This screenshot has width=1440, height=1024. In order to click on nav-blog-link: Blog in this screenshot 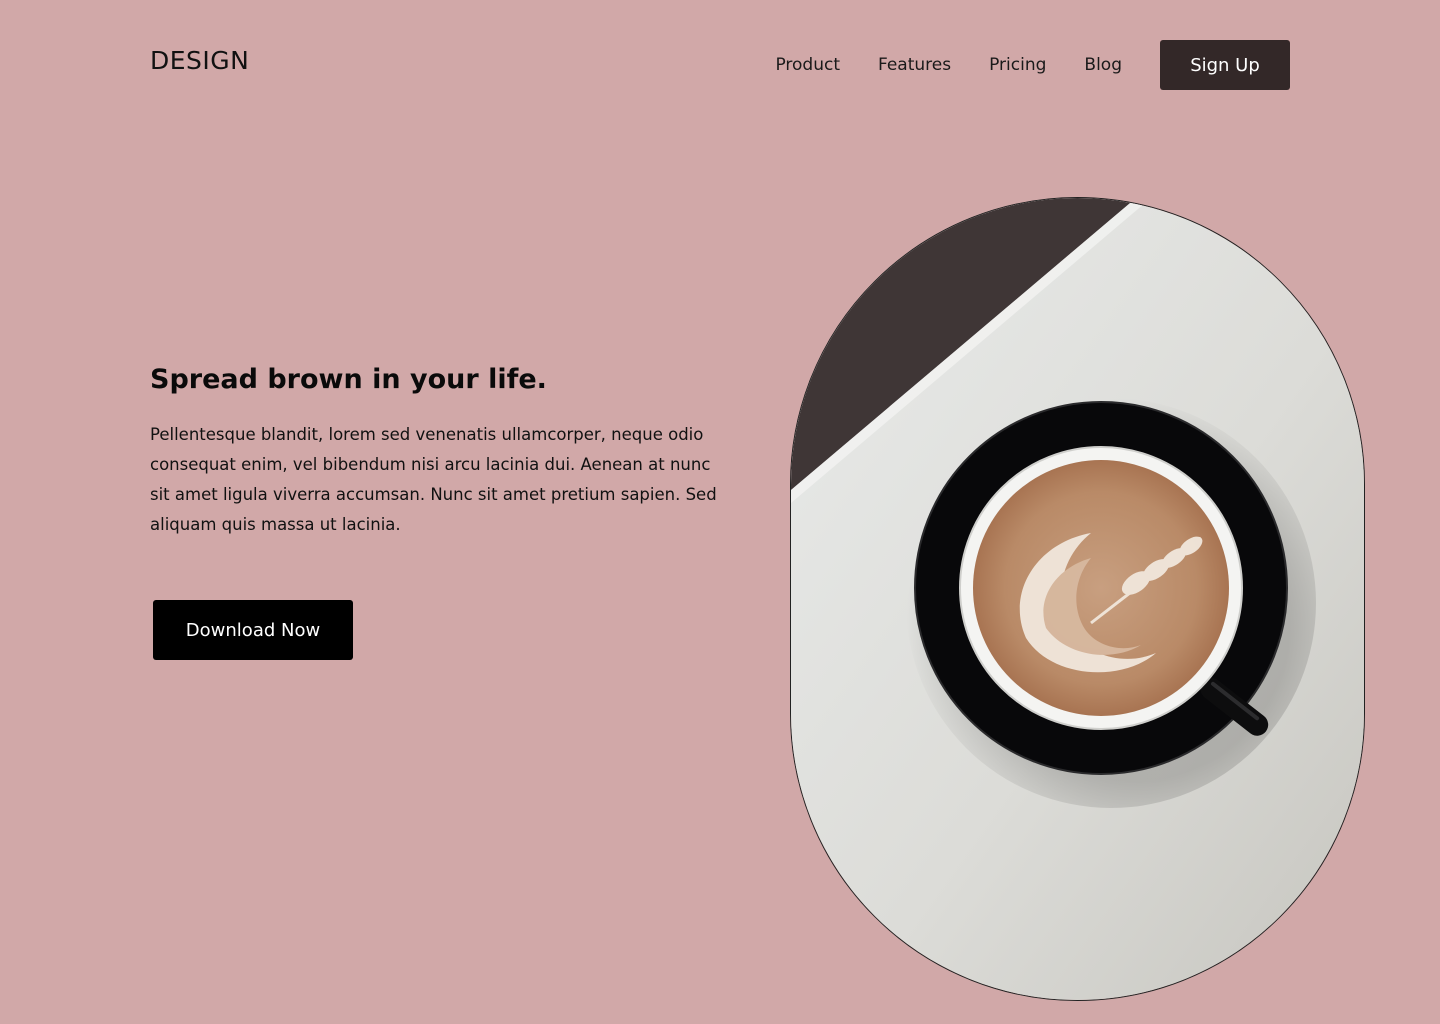, I will do `click(1103, 65)`.